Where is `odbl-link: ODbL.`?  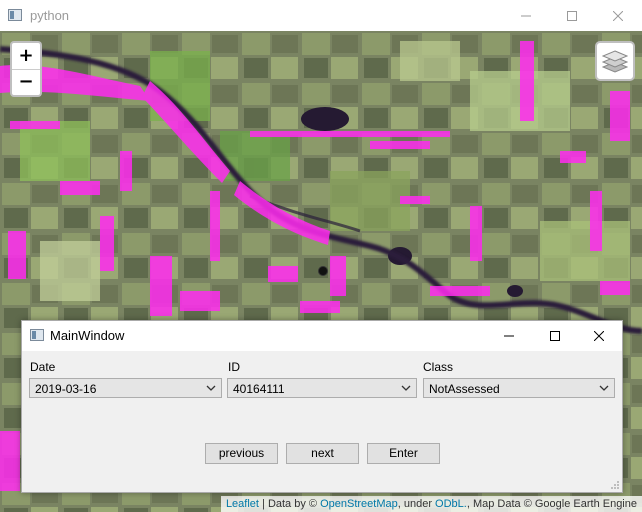 odbl-link: ODbL. is located at coordinates (451, 504).